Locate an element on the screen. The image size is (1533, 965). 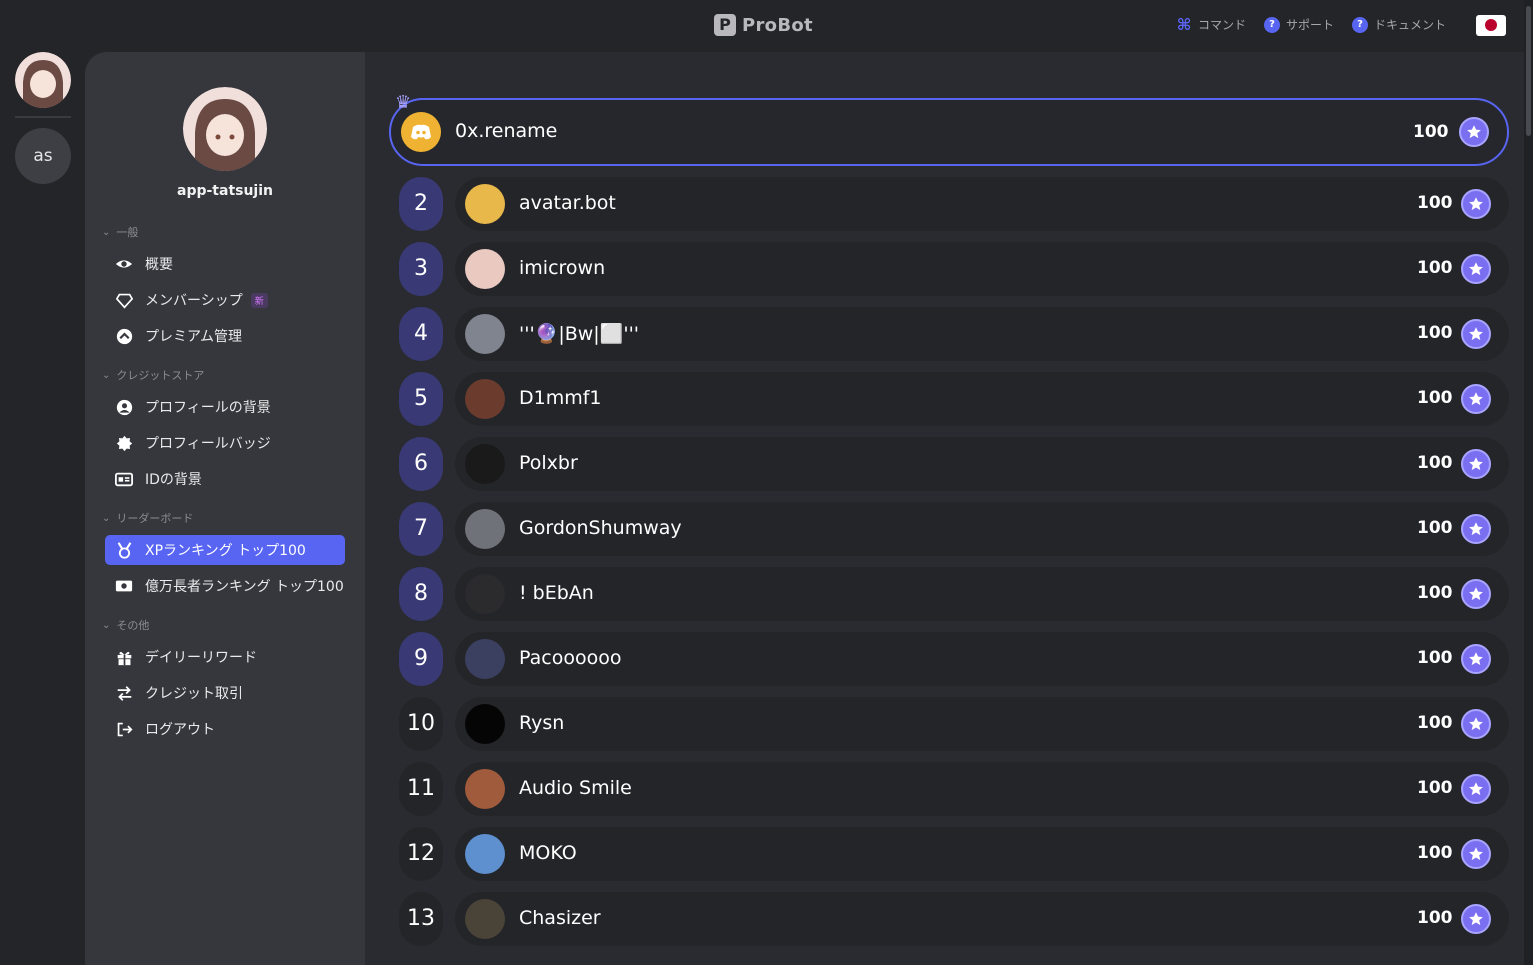
rank-number: 11 is located at coordinates (421, 789).